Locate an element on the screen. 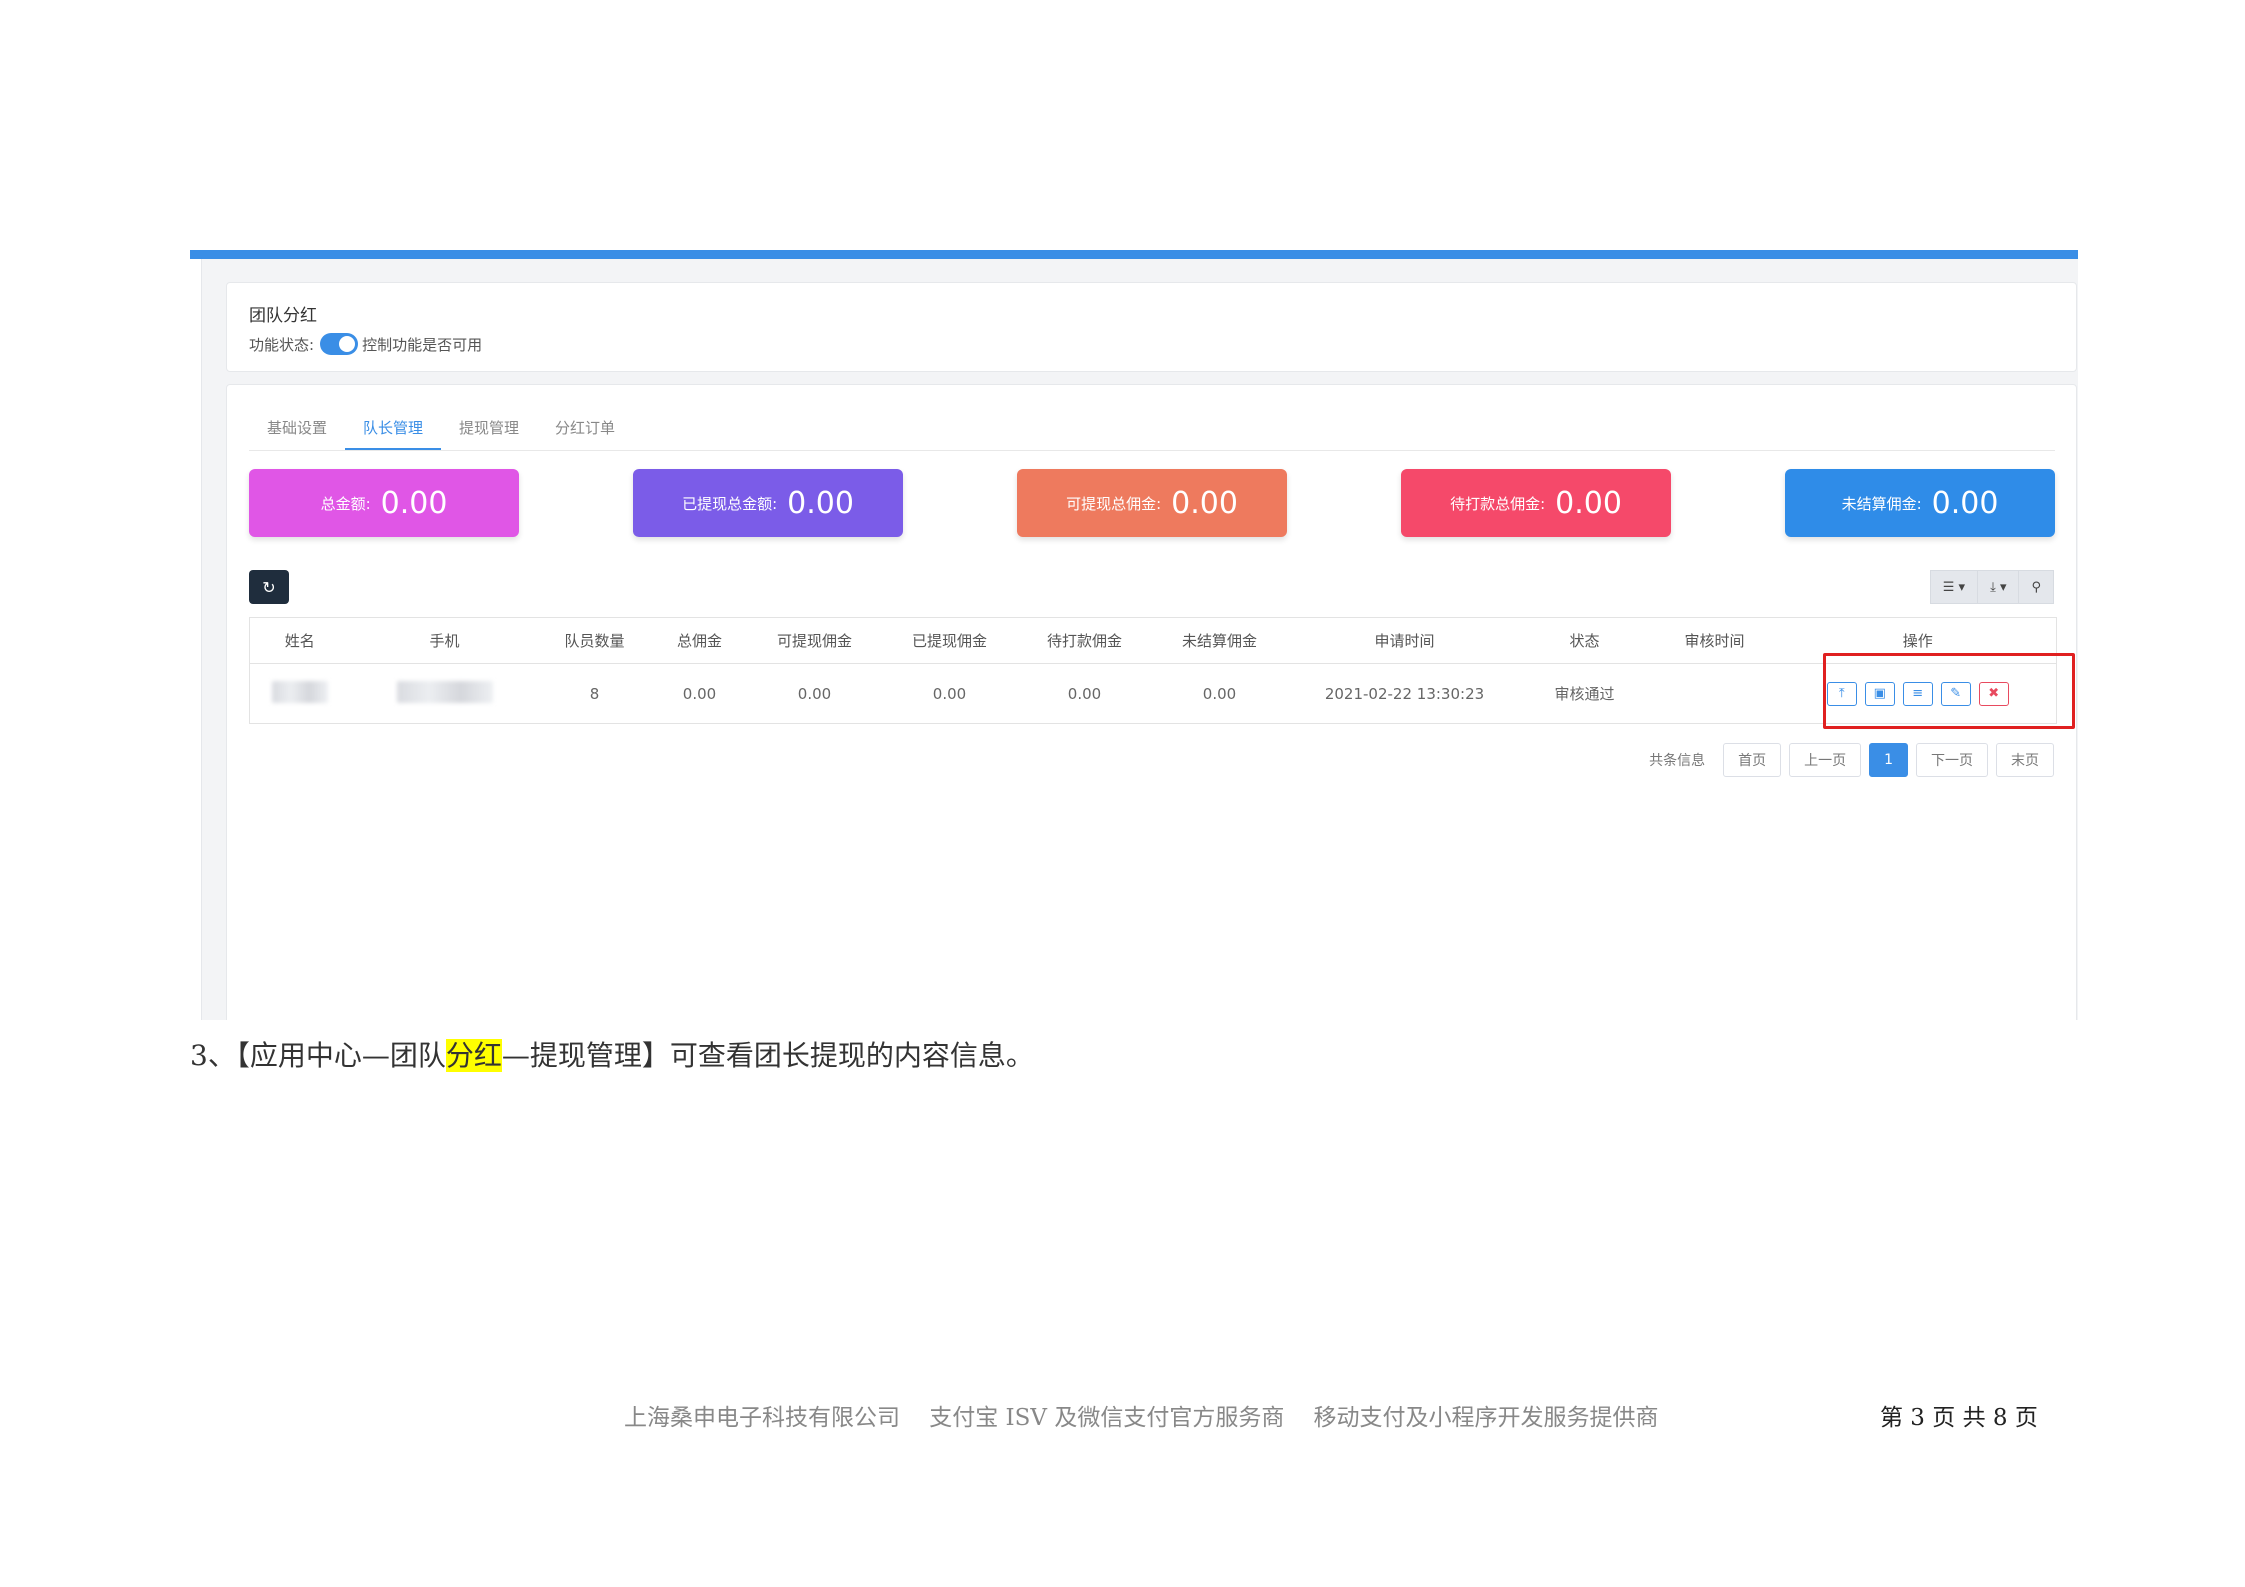 The image size is (2245, 1587). columns-button: ☰ ▾ is located at coordinates (1954, 587).